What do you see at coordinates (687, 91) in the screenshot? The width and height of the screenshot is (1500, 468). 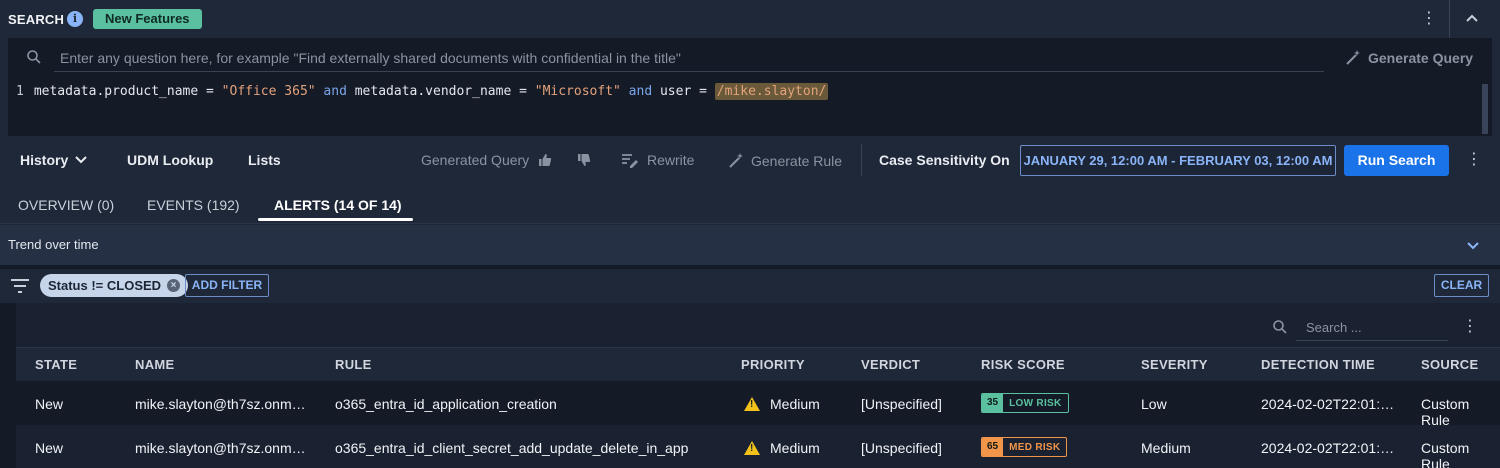 I see `code-token: user =` at bounding box center [687, 91].